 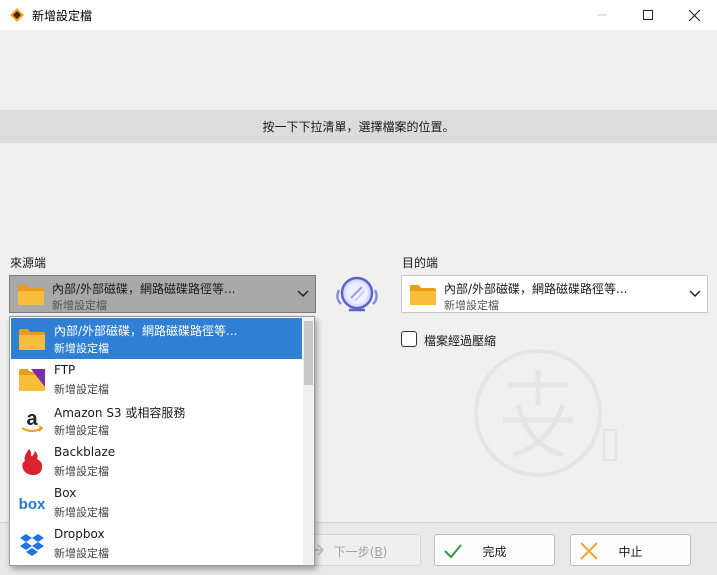 I want to click on close-icon, so click(x=694, y=15).